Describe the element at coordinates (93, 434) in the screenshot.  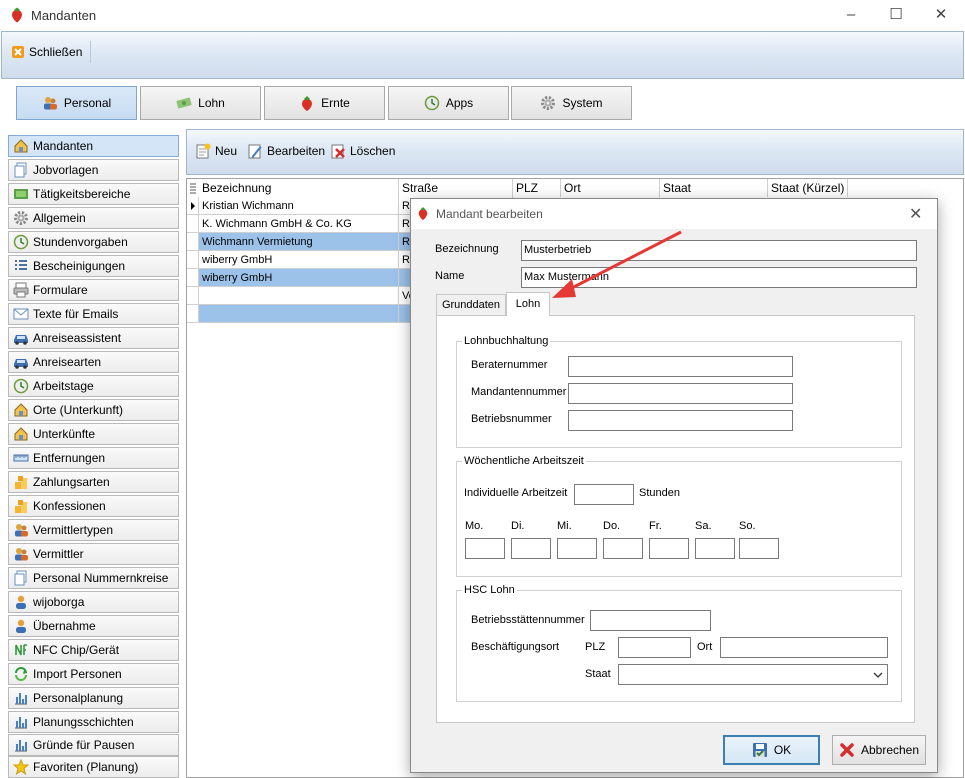
I see `sidebar-item-unterkünfte: Unterkünfte` at that location.